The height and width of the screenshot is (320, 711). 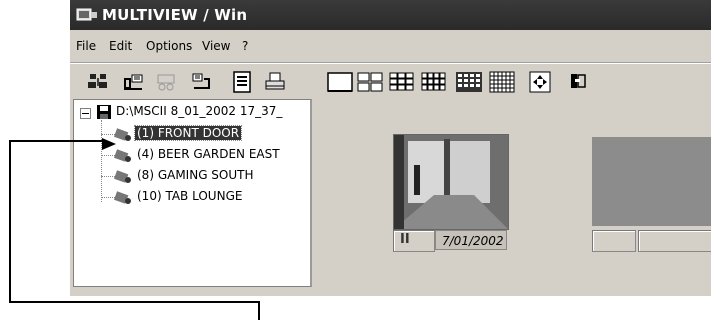 What do you see at coordinates (87, 15) in the screenshot?
I see `app-icon` at bounding box center [87, 15].